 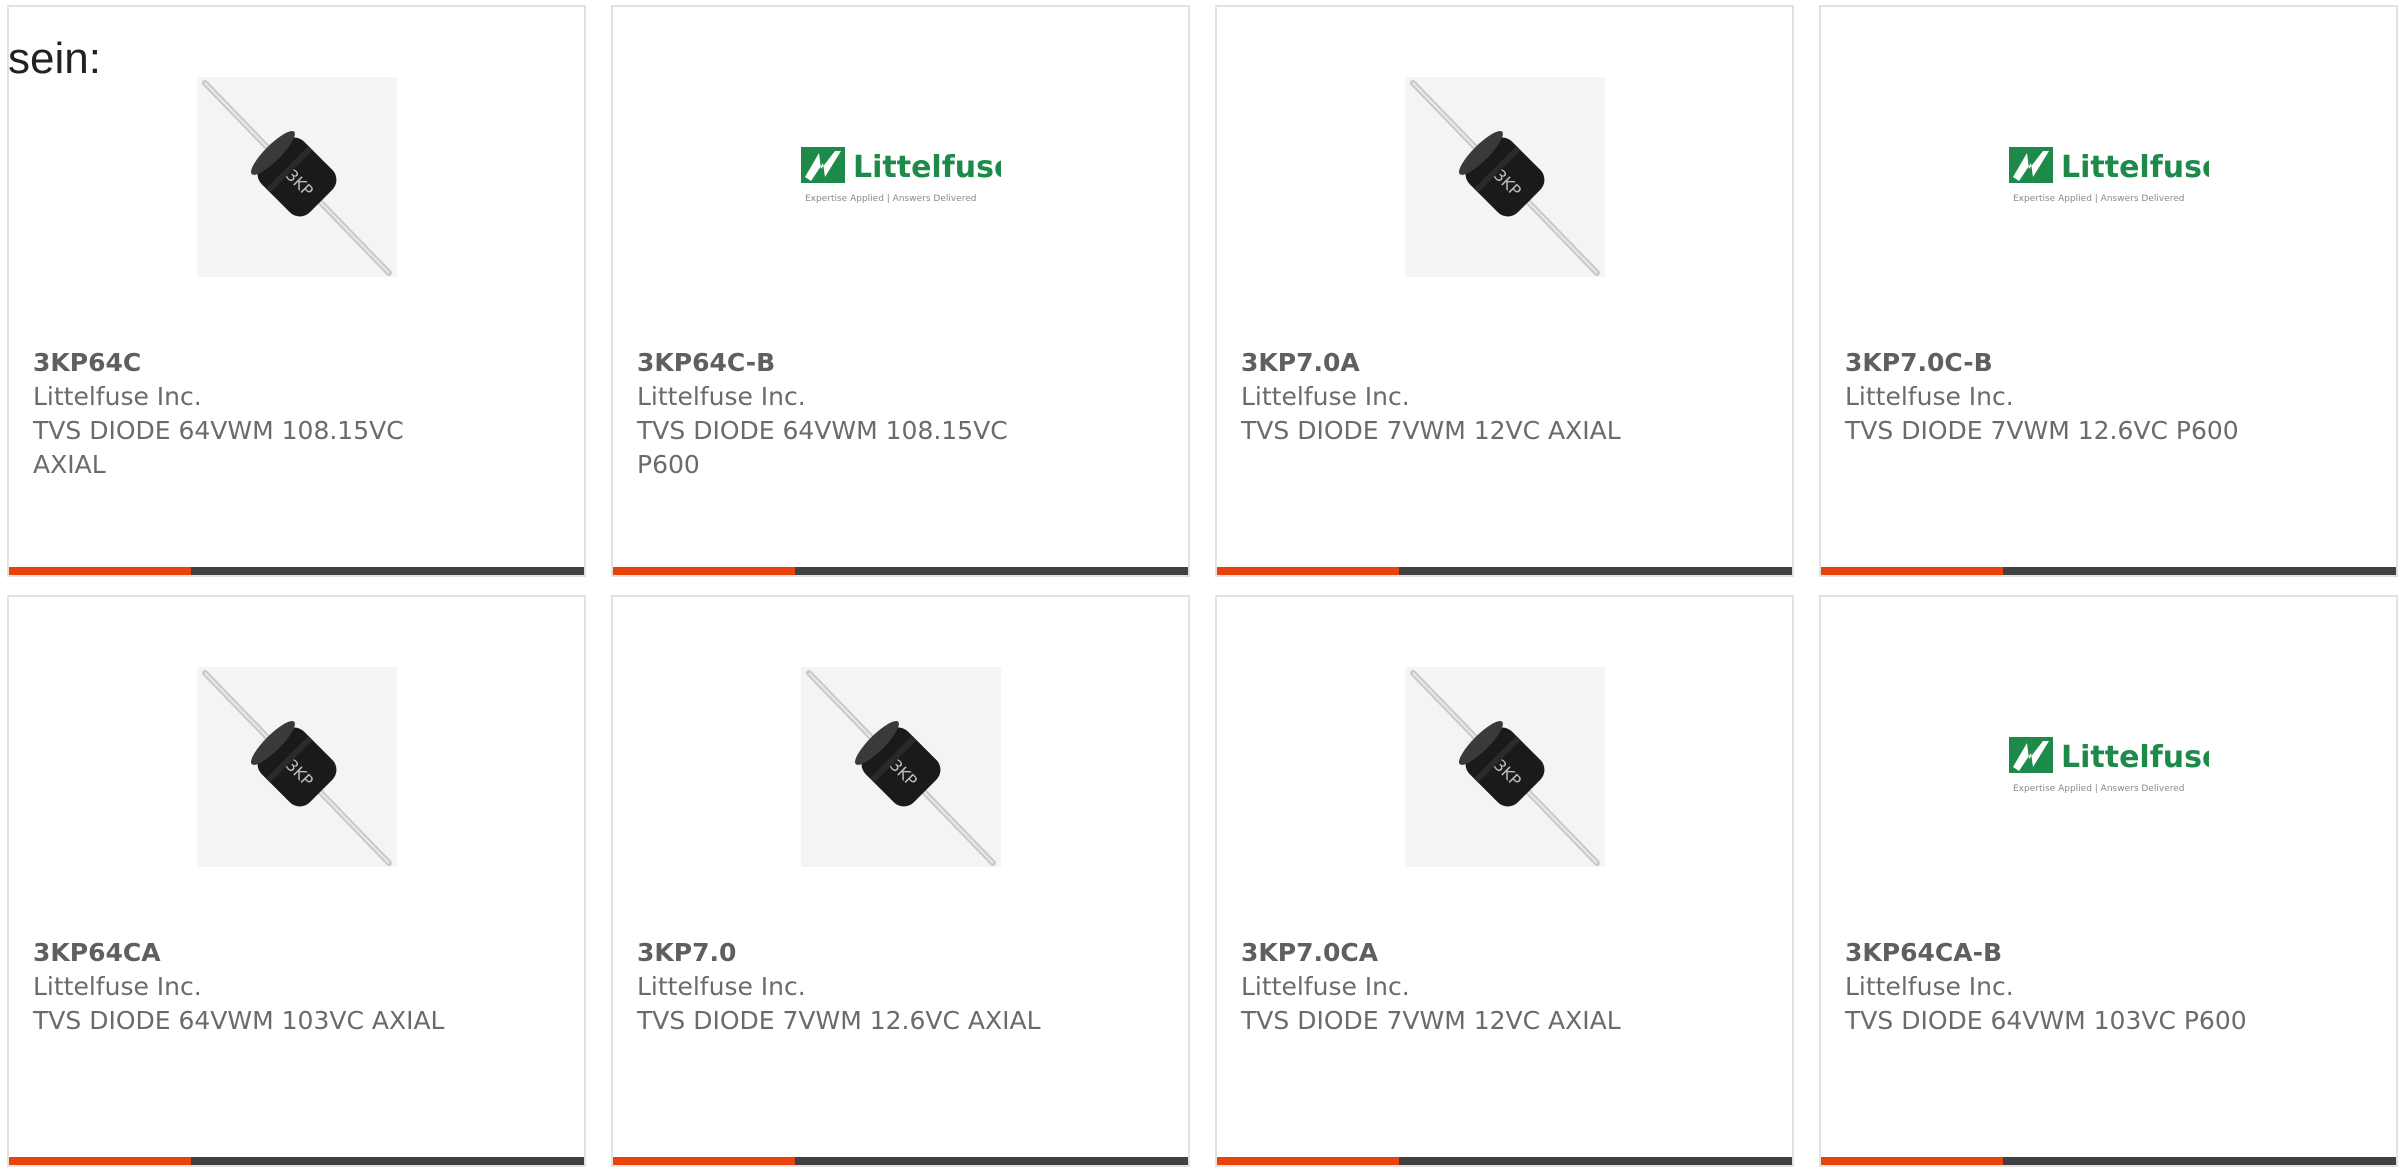 What do you see at coordinates (839, 1020) in the screenshot?
I see `description: TVS DIODE 7VWM 12.6VC AXIAL` at bounding box center [839, 1020].